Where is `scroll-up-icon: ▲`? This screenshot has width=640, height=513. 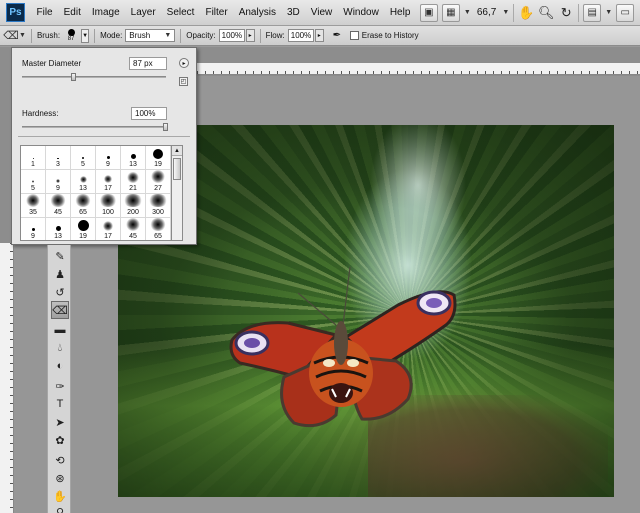 scroll-up-icon: ▲ is located at coordinates (177, 151).